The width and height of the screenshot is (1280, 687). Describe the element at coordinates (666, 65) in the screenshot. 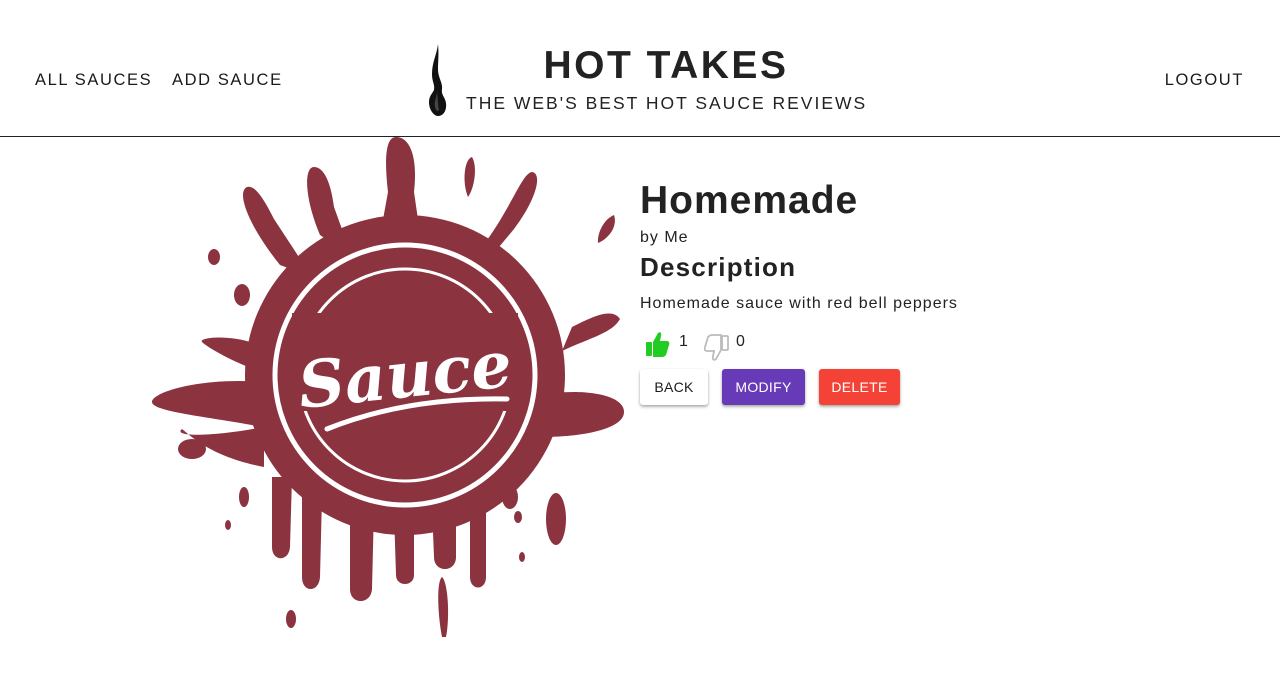

I see `site-title: HOT TAKES` at that location.